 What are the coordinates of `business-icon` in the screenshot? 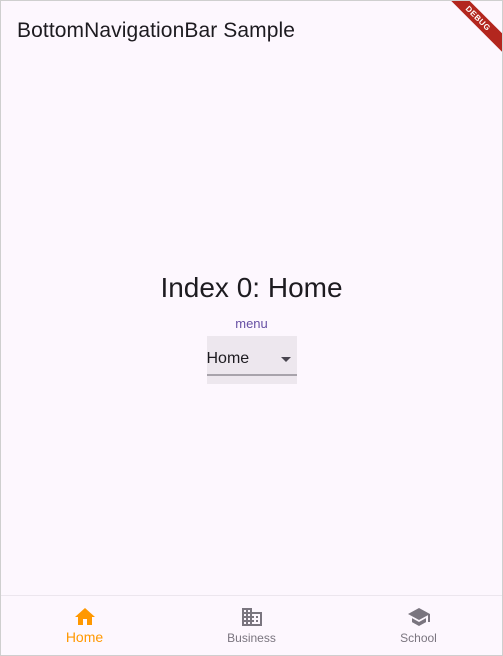 It's located at (251, 617).